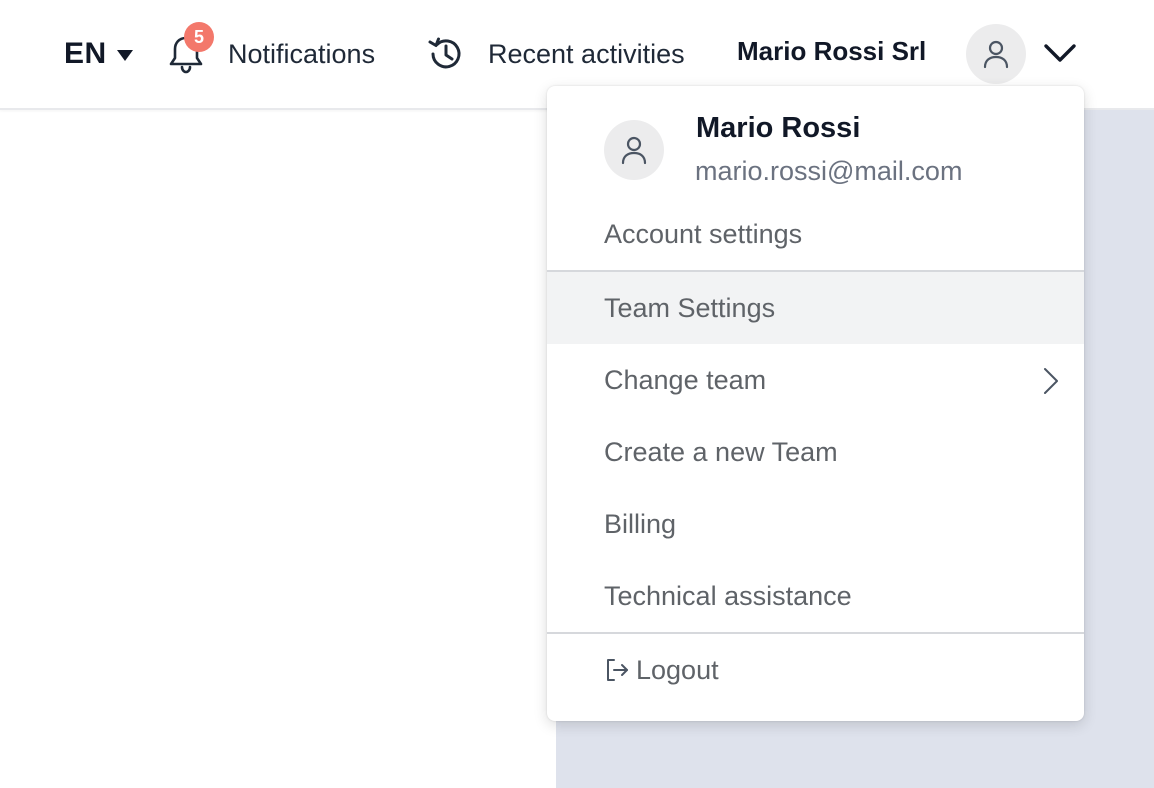  I want to click on menu-item-label: Team Settings, so click(690, 307).